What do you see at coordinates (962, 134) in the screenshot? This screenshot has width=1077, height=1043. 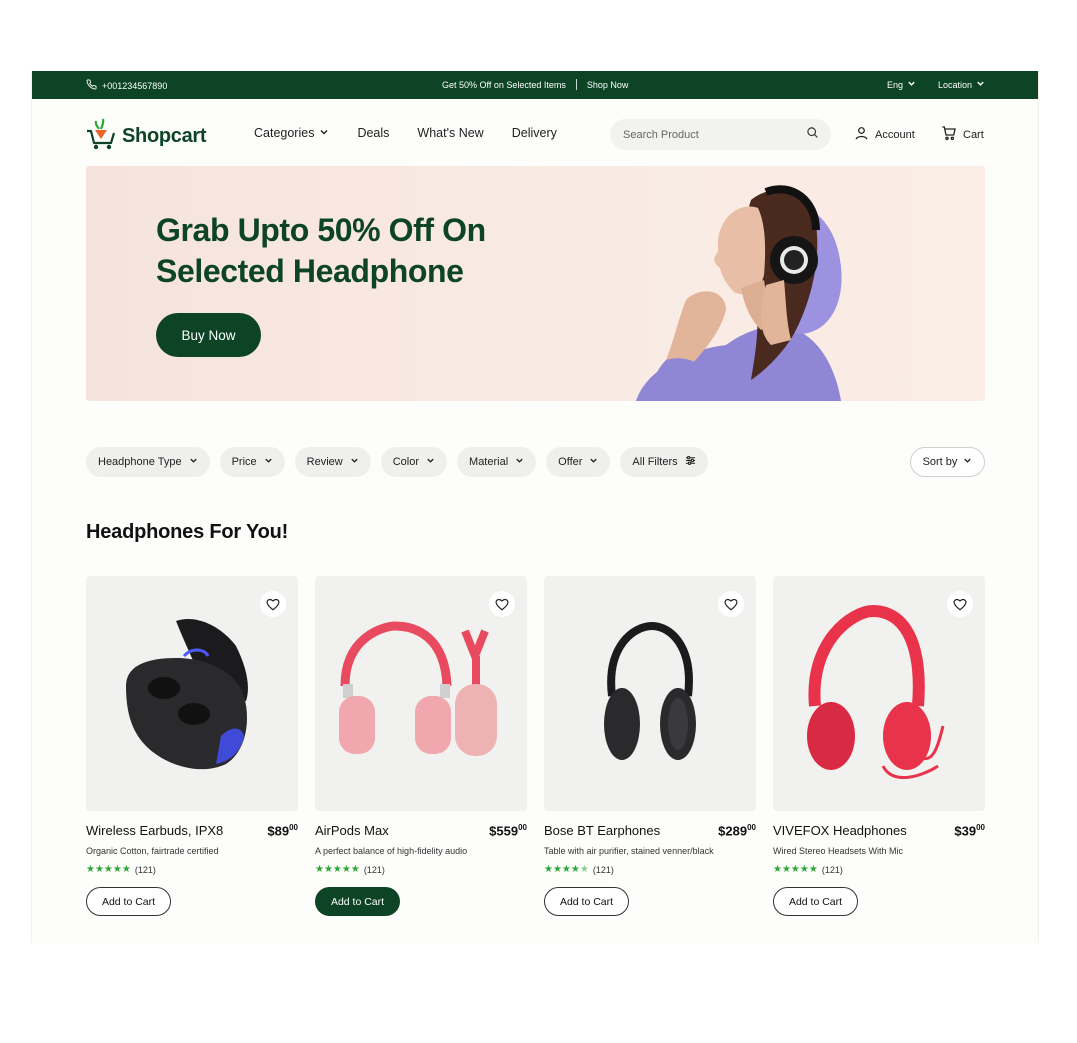 I see `cart-link: Cart` at bounding box center [962, 134].